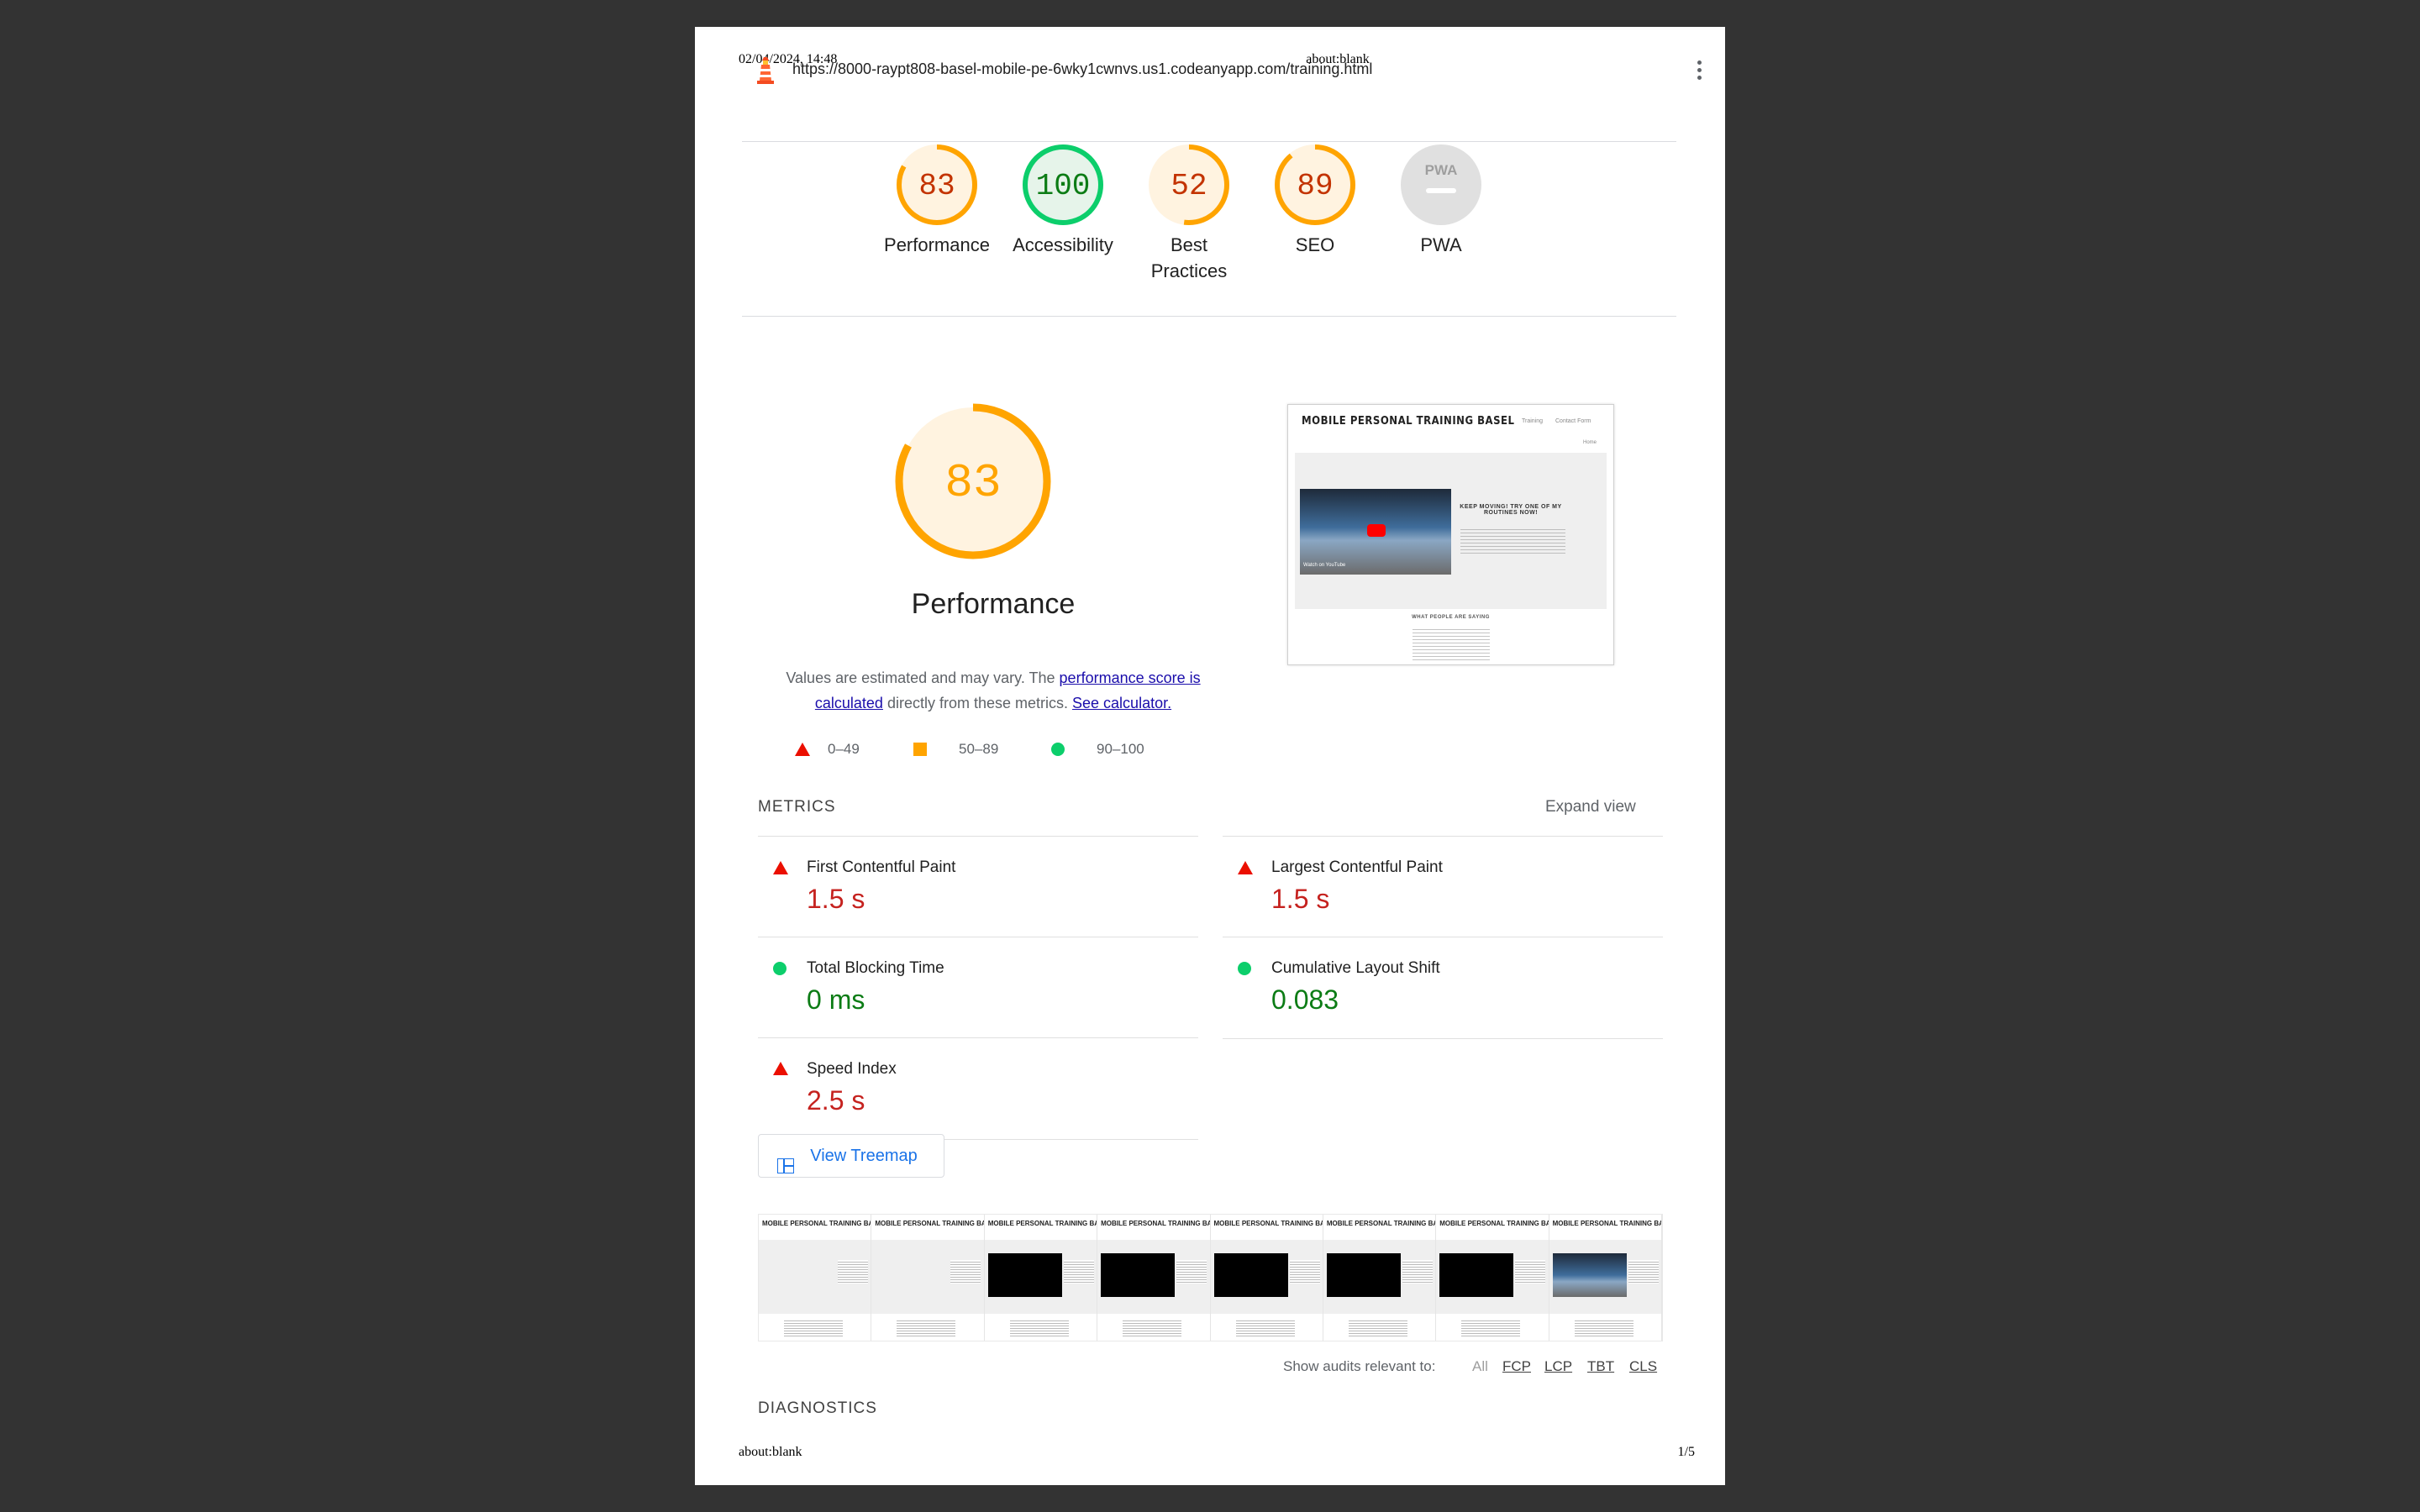 The image size is (2420, 1512). Describe the element at coordinates (1512, 541) in the screenshot. I see `screenshot-paragraph` at that location.